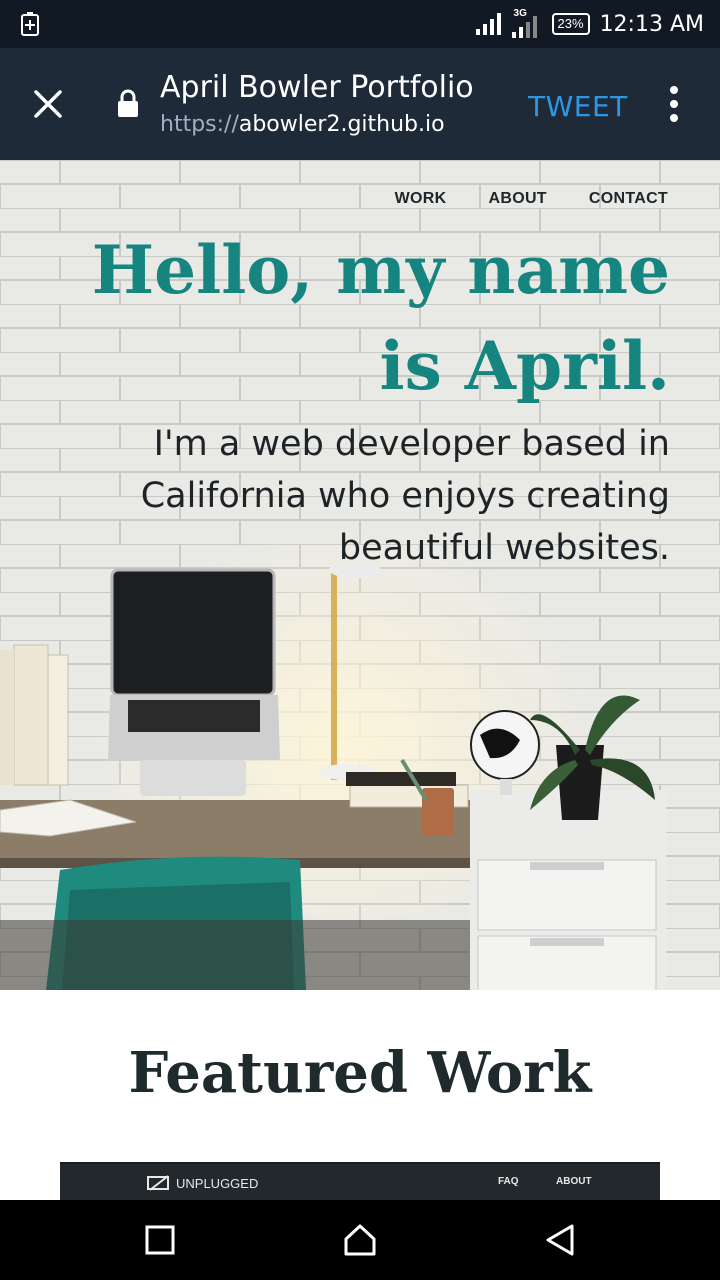 This screenshot has height=1280, width=720. What do you see at coordinates (158, 1183) in the screenshot?
I see `unplugged-logo-icon` at bounding box center [158, 1183].